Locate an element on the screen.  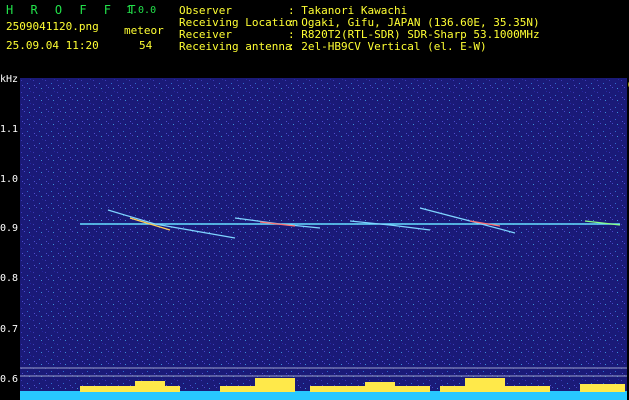
app-title: H R O F F T is located at coordinates (73, 10).